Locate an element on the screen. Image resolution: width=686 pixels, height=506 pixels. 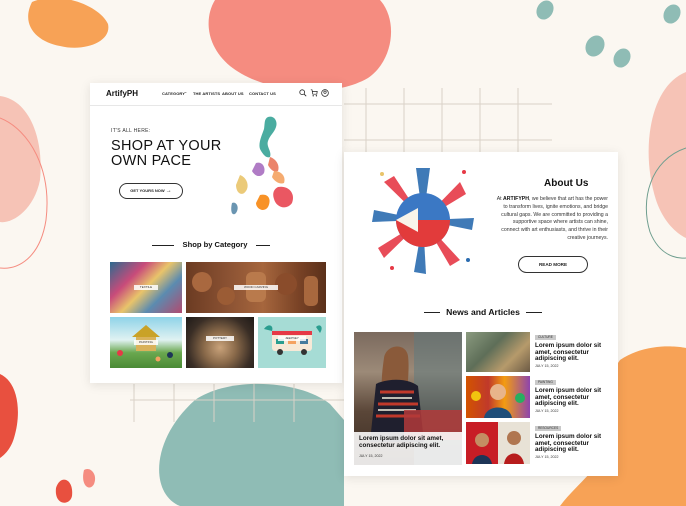
chevron-down-icon: ⌄ is located at coordinates (186, 91).